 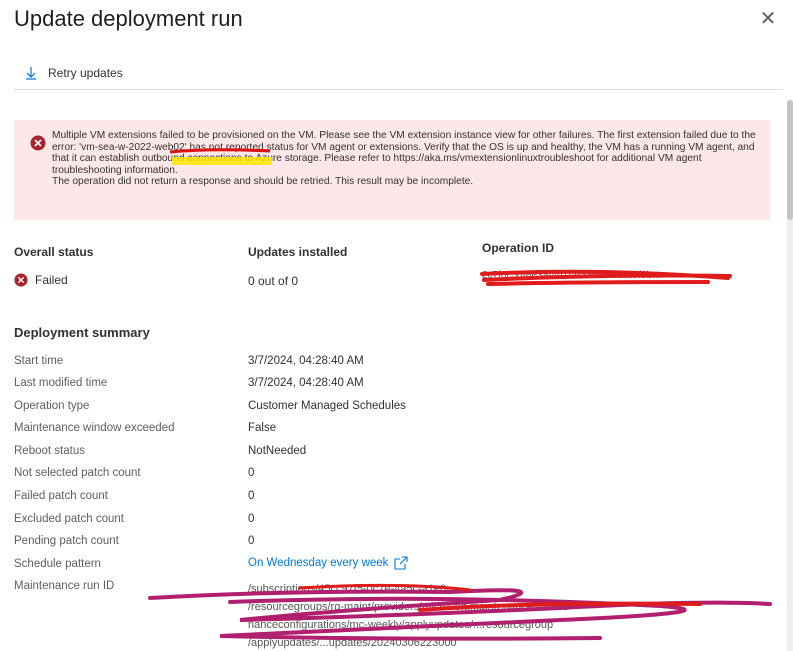 What do you see at coordinates (327, 406) in the screenshot?
I see `operation-type-value: Customer Managed Schedules` at bounding box center [327, 406].